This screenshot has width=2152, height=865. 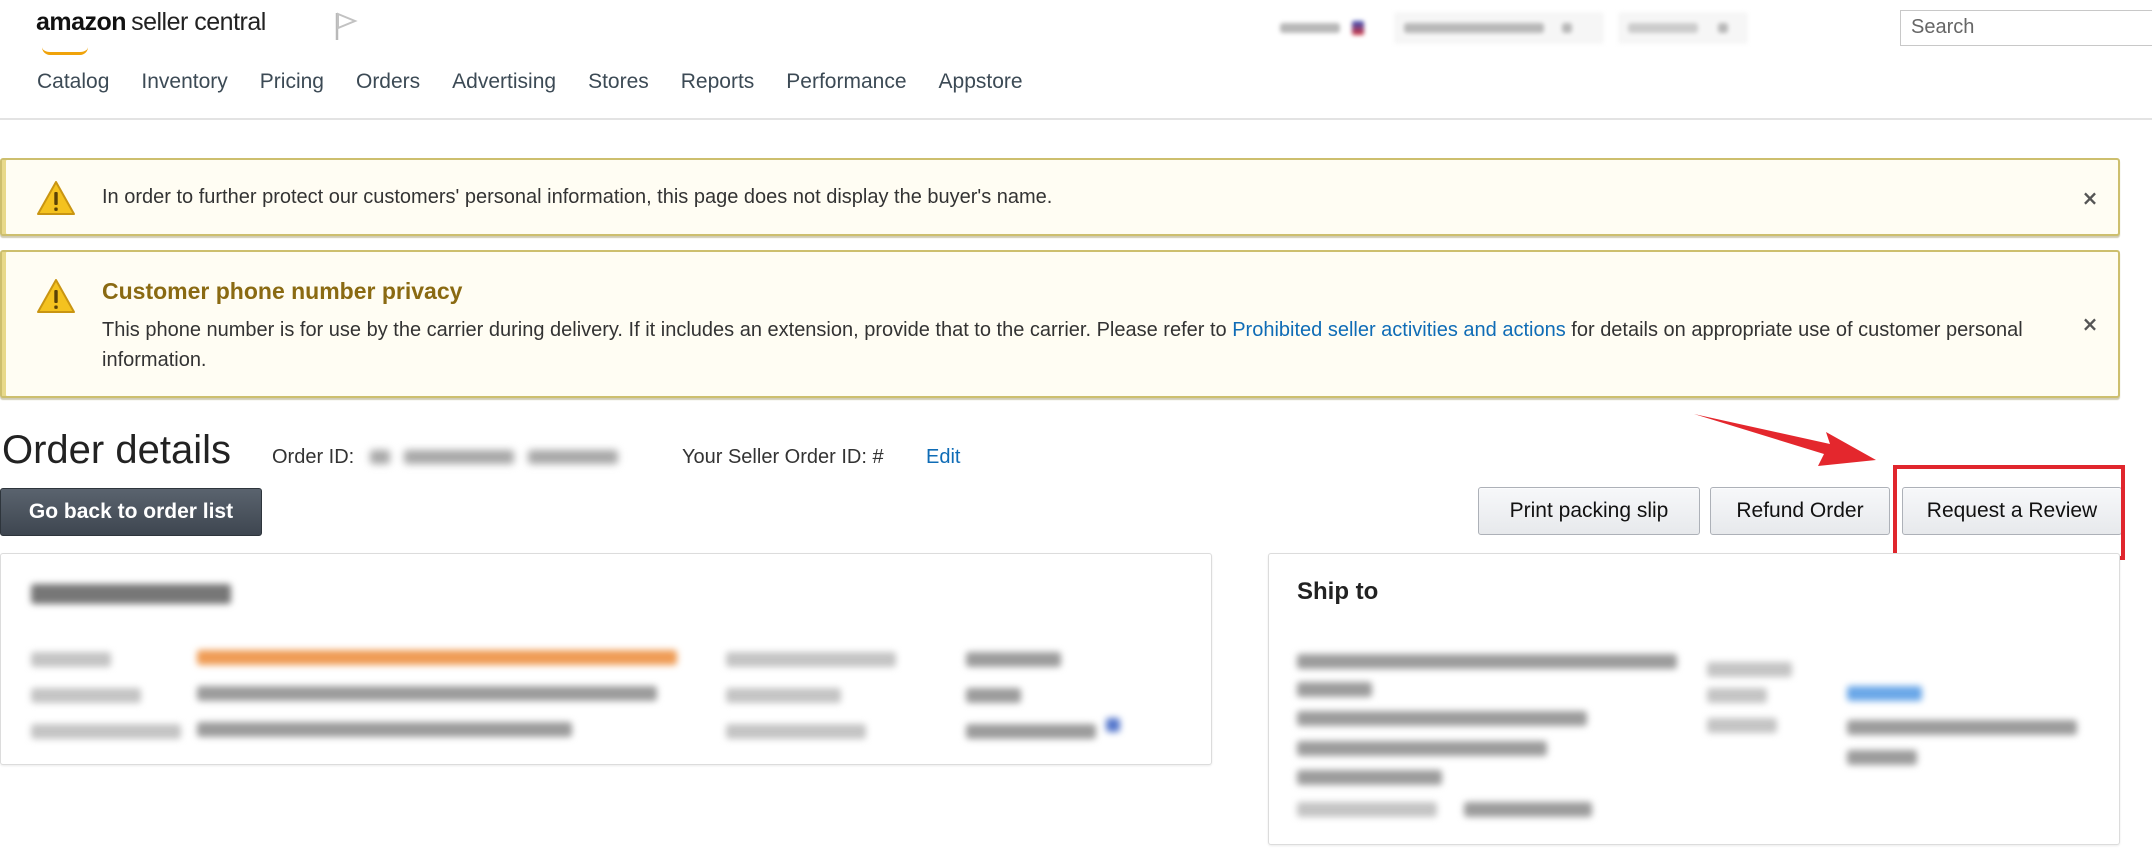 What do you see at coordinates (81, 22) in the screenshot?
I see `logo-brand: amazon` at bounding box center [81, 22].